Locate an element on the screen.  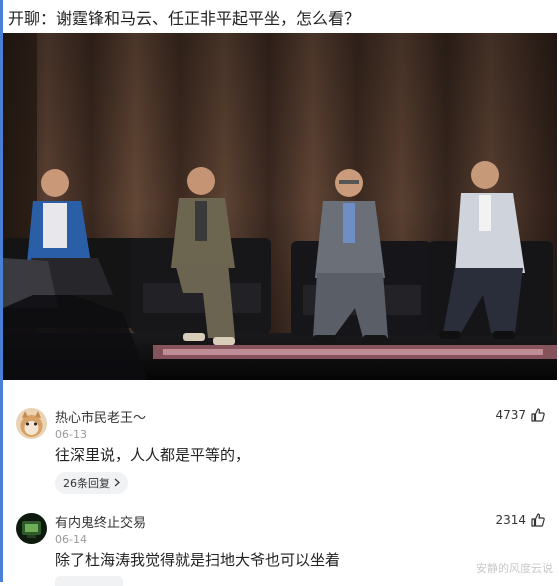
comment-date: 06-13 is located at coordinates (71, 434).